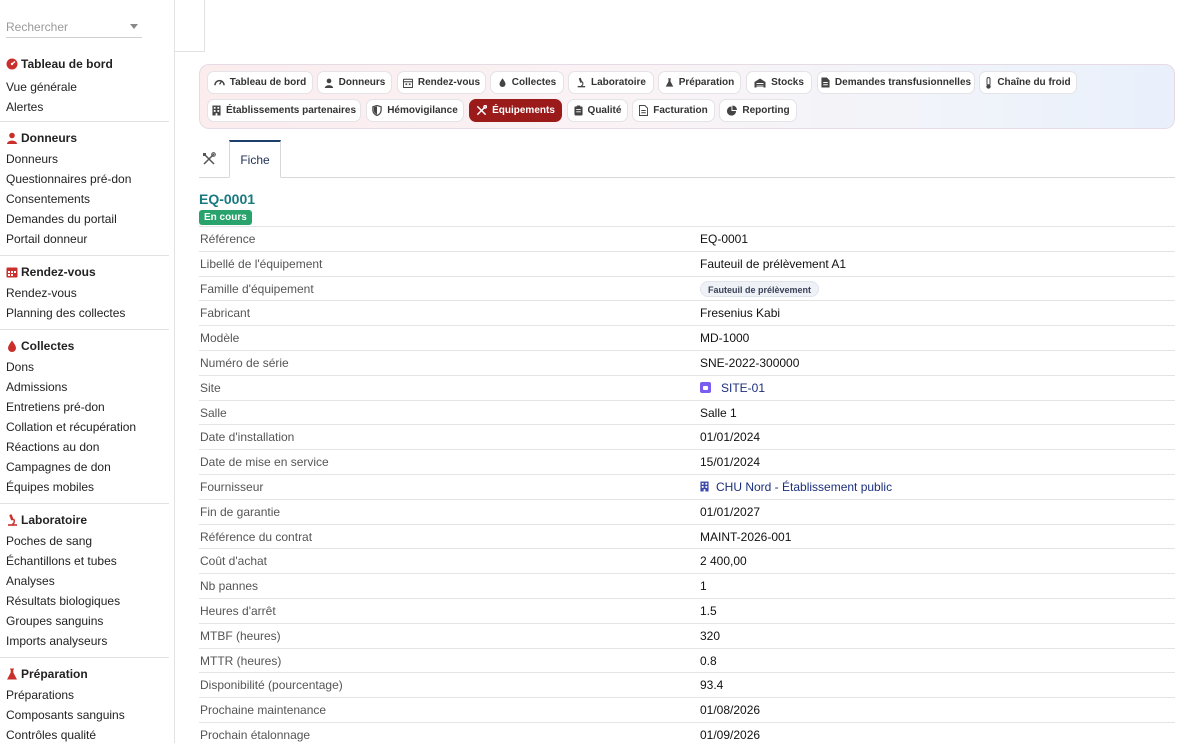 The width and height of the screenshot is (1200, 743). I want to click on record-tabs: Fiche, so click(687, 159).